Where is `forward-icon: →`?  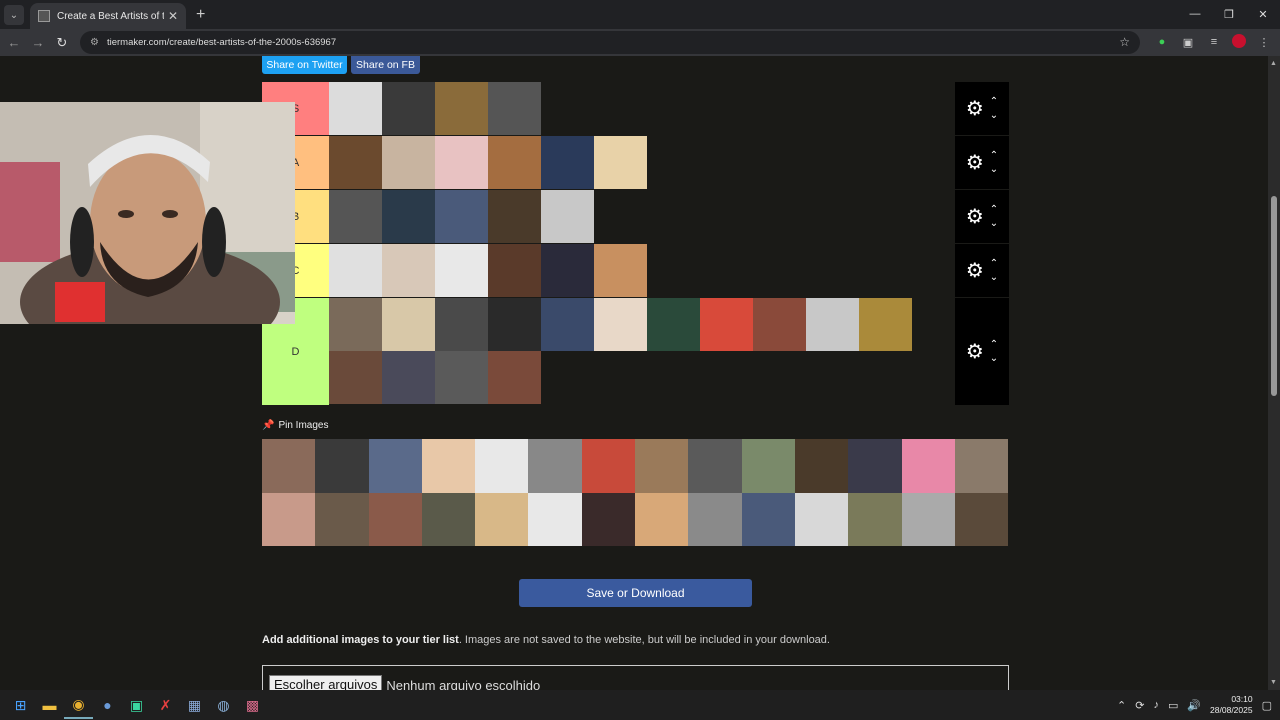
forward-icon: → is located at coordinates (38, 42).